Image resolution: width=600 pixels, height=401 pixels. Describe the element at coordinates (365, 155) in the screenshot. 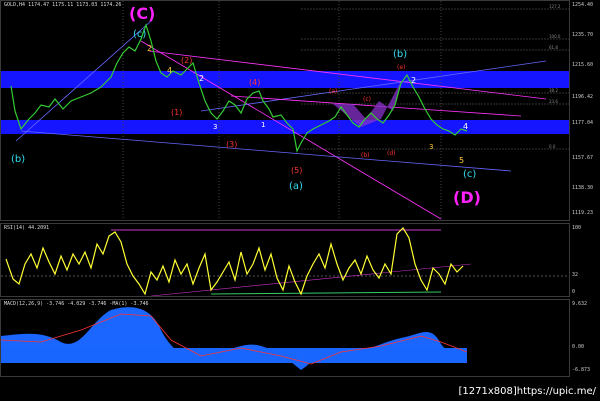

I see `wave-label-b-small: (b)` at that location.